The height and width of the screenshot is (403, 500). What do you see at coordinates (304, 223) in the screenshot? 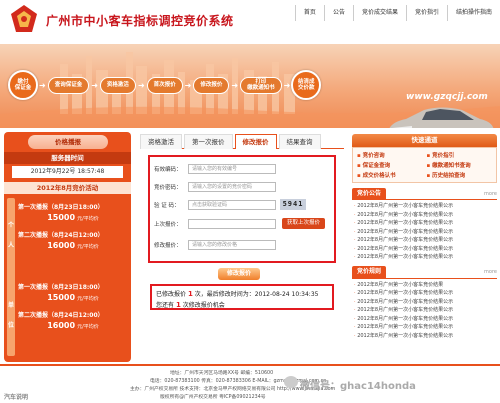
I see `get-last-bid-button: 获取上次报价` at bounding box center [304, 223].